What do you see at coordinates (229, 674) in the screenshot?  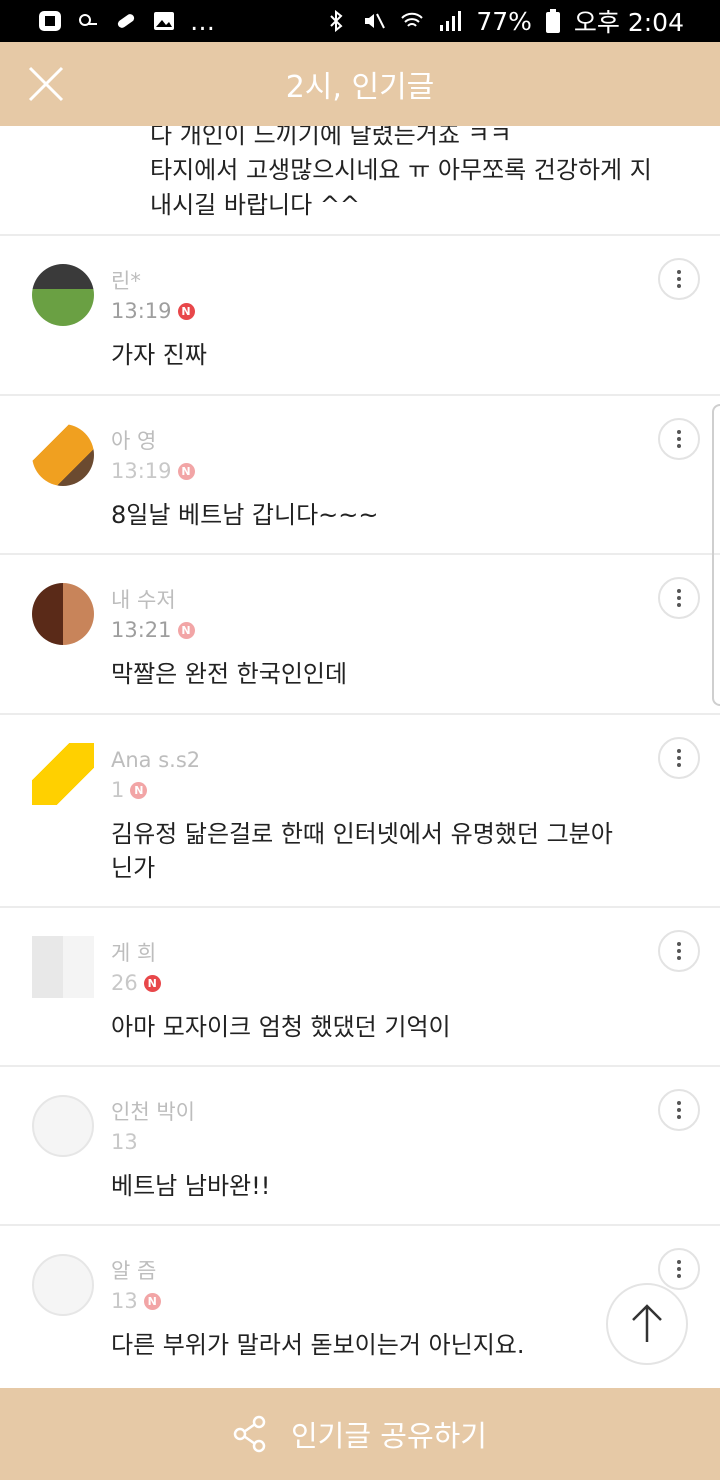 I see `comment-text: 막짤은 완전 한국인인데` at bounding box center [229, 674].